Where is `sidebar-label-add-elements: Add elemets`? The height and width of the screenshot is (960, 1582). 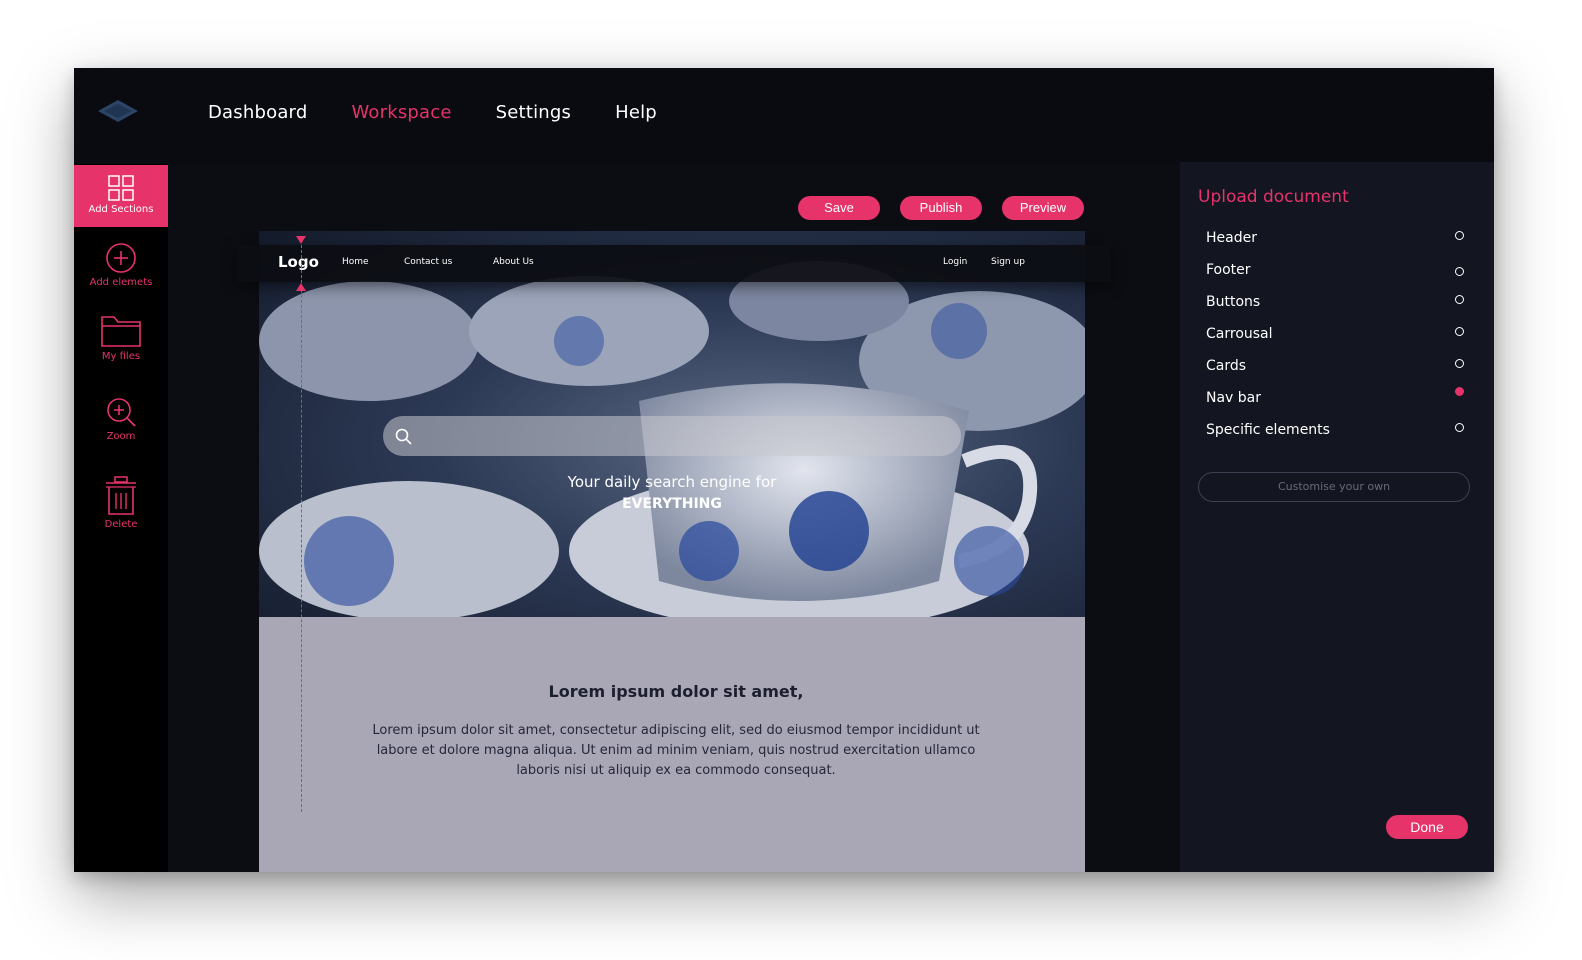 sidebar-label-add-elements: Add elemets is located at coordinates (121, 282).